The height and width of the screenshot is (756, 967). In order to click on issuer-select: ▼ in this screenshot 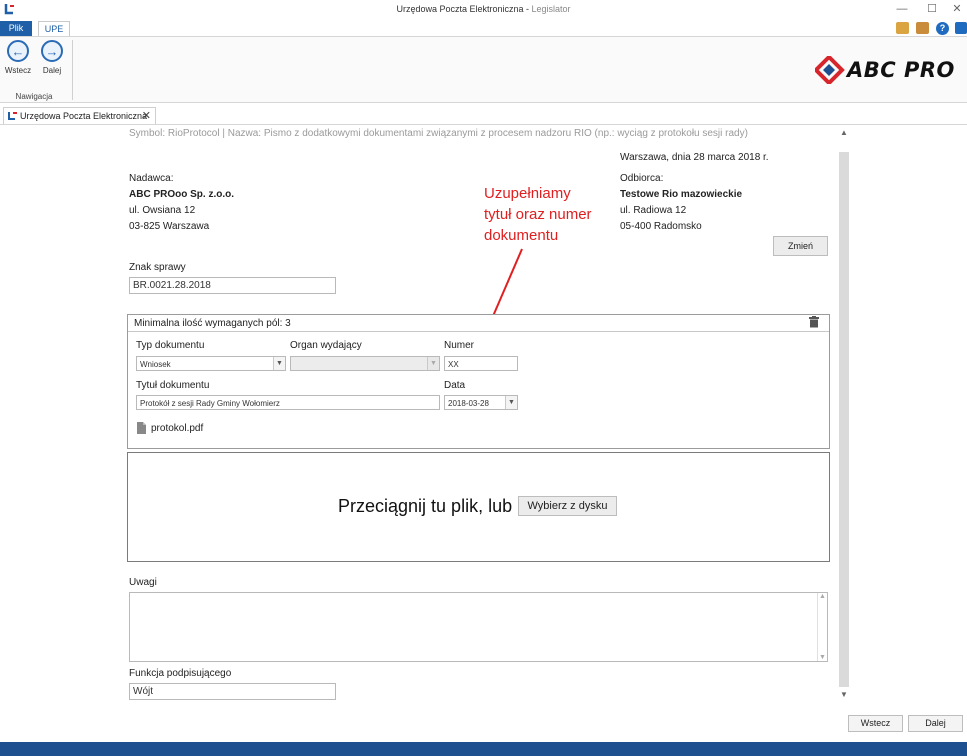, I will do `click(365, 363)`.